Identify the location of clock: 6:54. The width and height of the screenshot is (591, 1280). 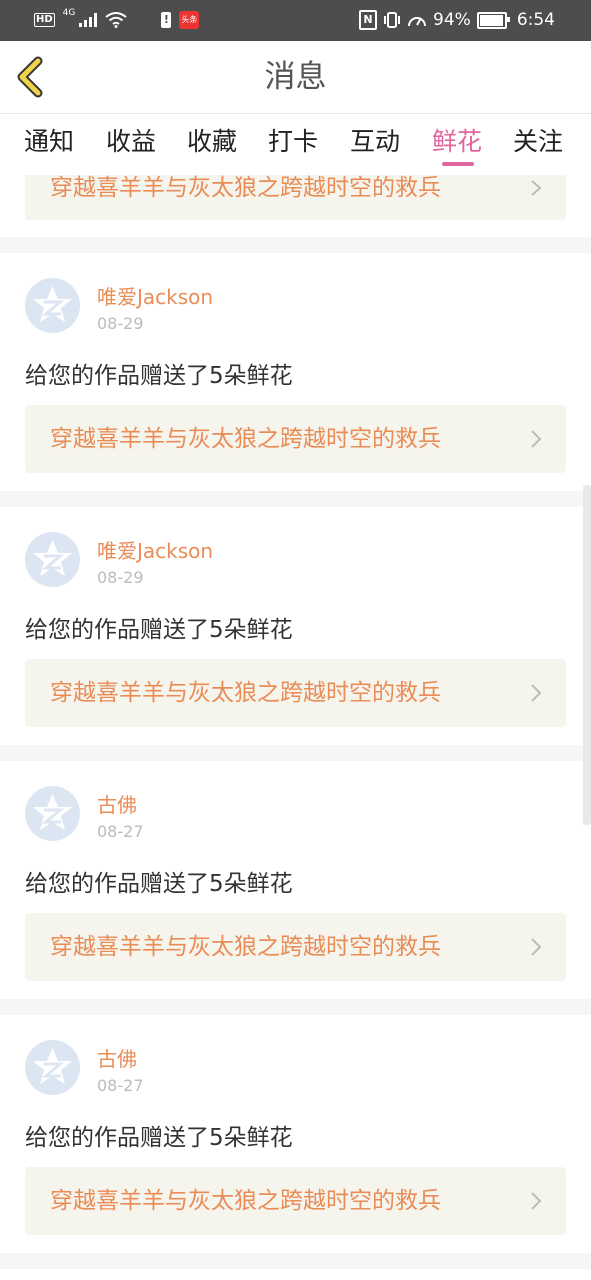
(535, 20).